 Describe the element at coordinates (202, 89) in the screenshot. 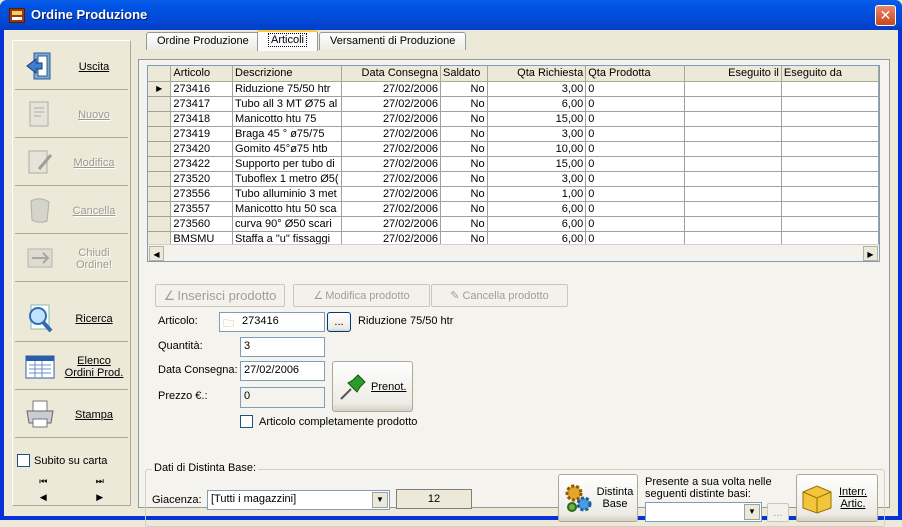

I see `table-cell: 273416` at that location.